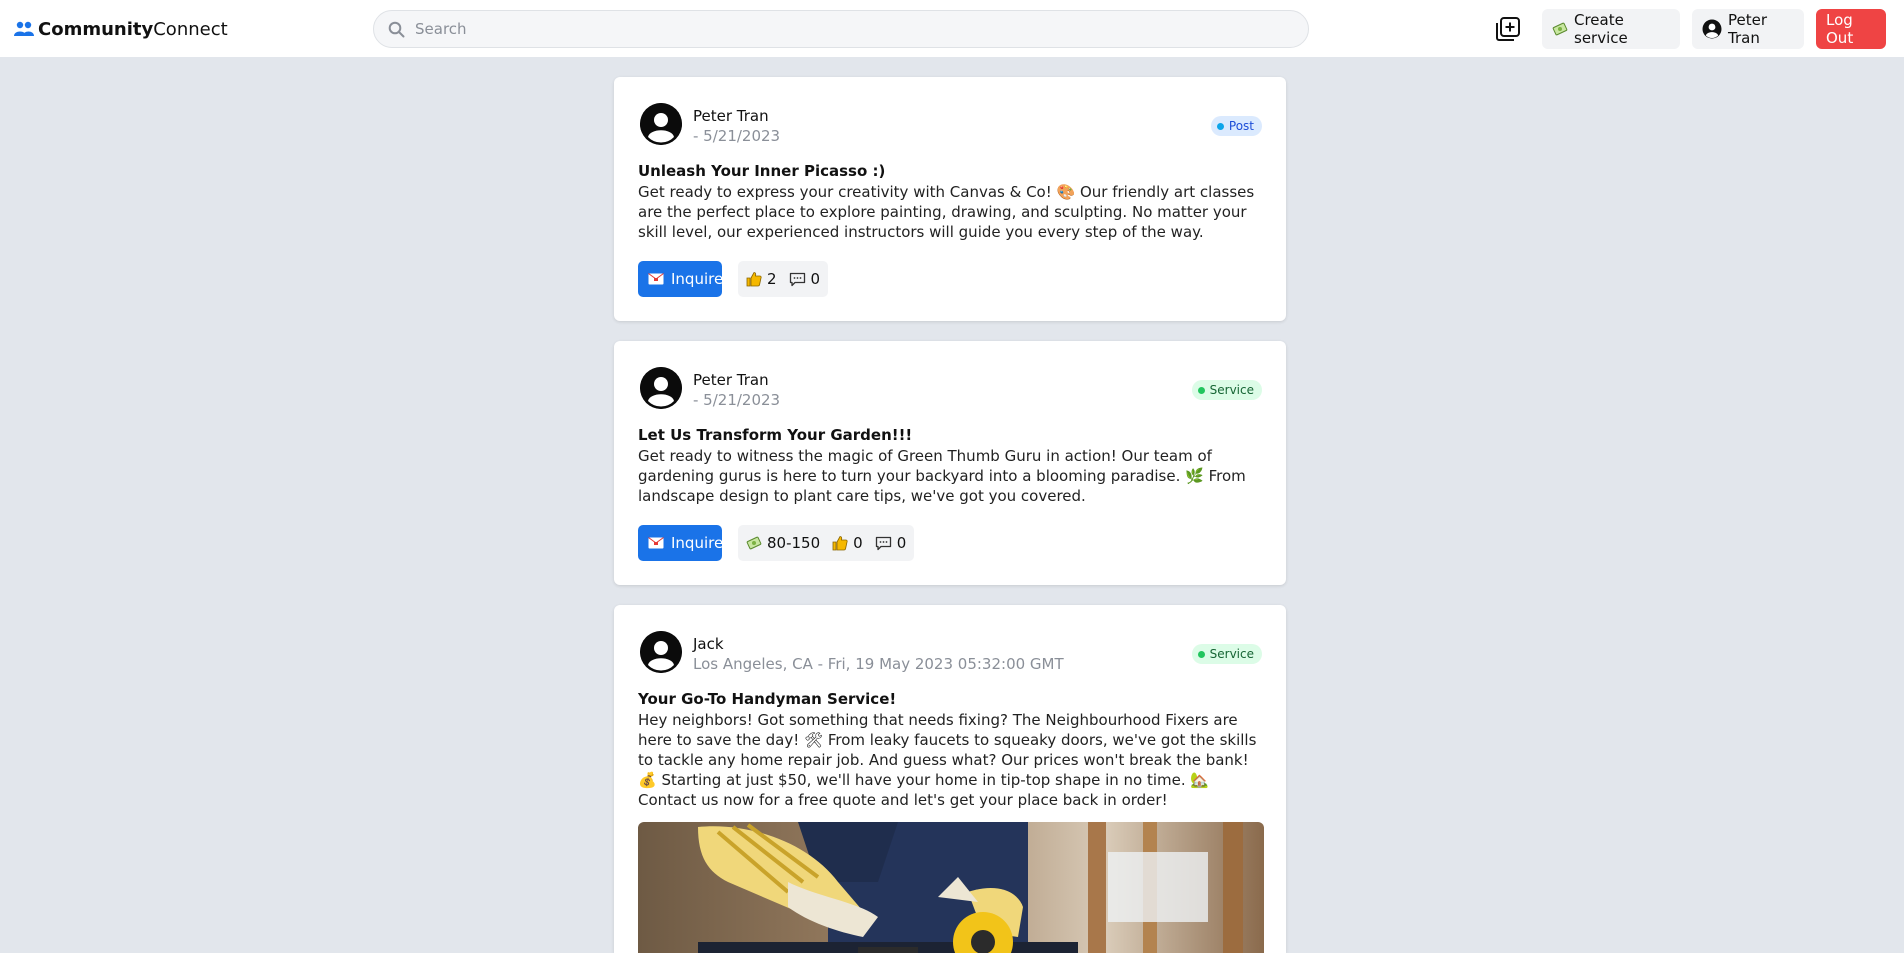  What do you see at coordinates (826, 543) in the screenshot?
I see `post-stats: 80-150 0 0` at bounding box center [826, 543].